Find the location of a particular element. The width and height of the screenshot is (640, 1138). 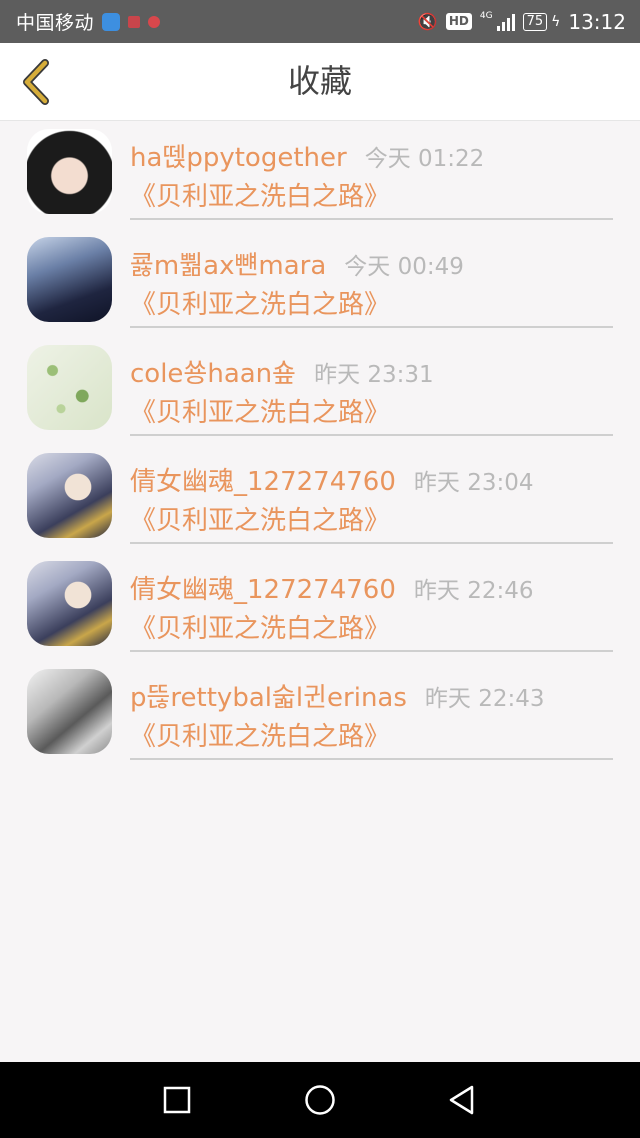

app-header: 收藏 is located at coordinates (320, 82).